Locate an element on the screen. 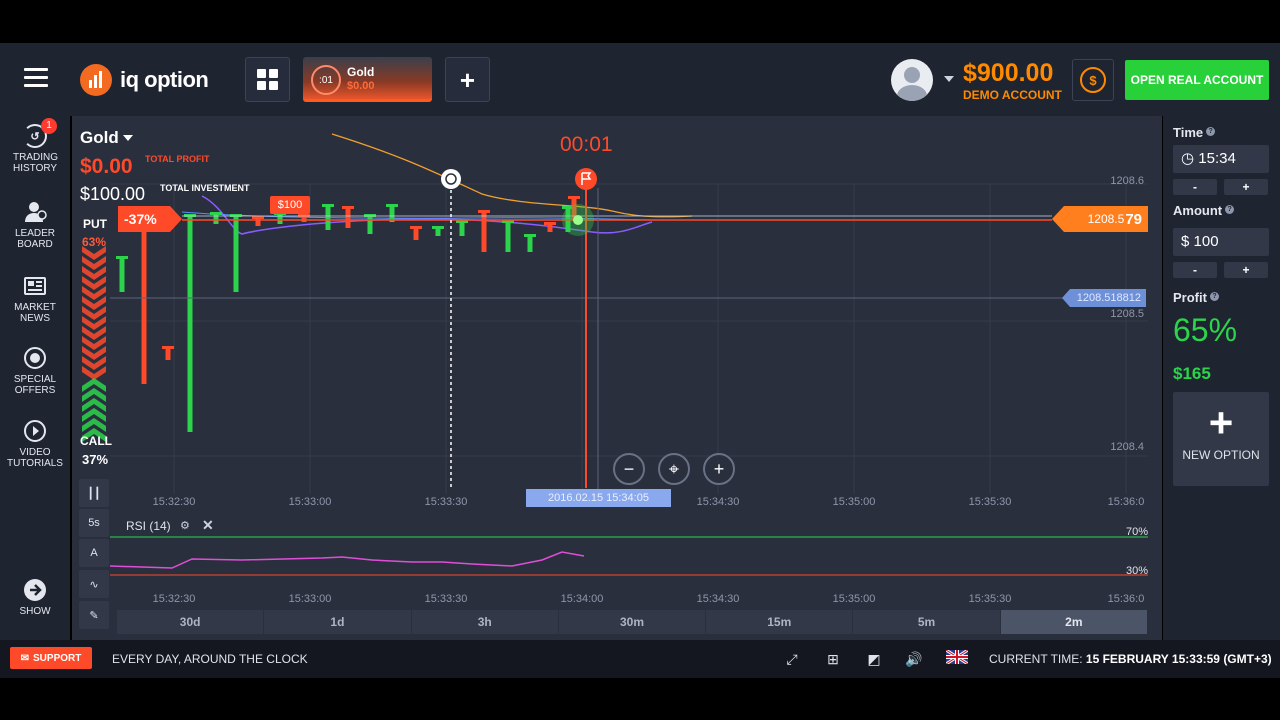 Image resolution: width=1280 pixels, height=720 pixels. uk-flag-icon is located at coordinates (957, 658).